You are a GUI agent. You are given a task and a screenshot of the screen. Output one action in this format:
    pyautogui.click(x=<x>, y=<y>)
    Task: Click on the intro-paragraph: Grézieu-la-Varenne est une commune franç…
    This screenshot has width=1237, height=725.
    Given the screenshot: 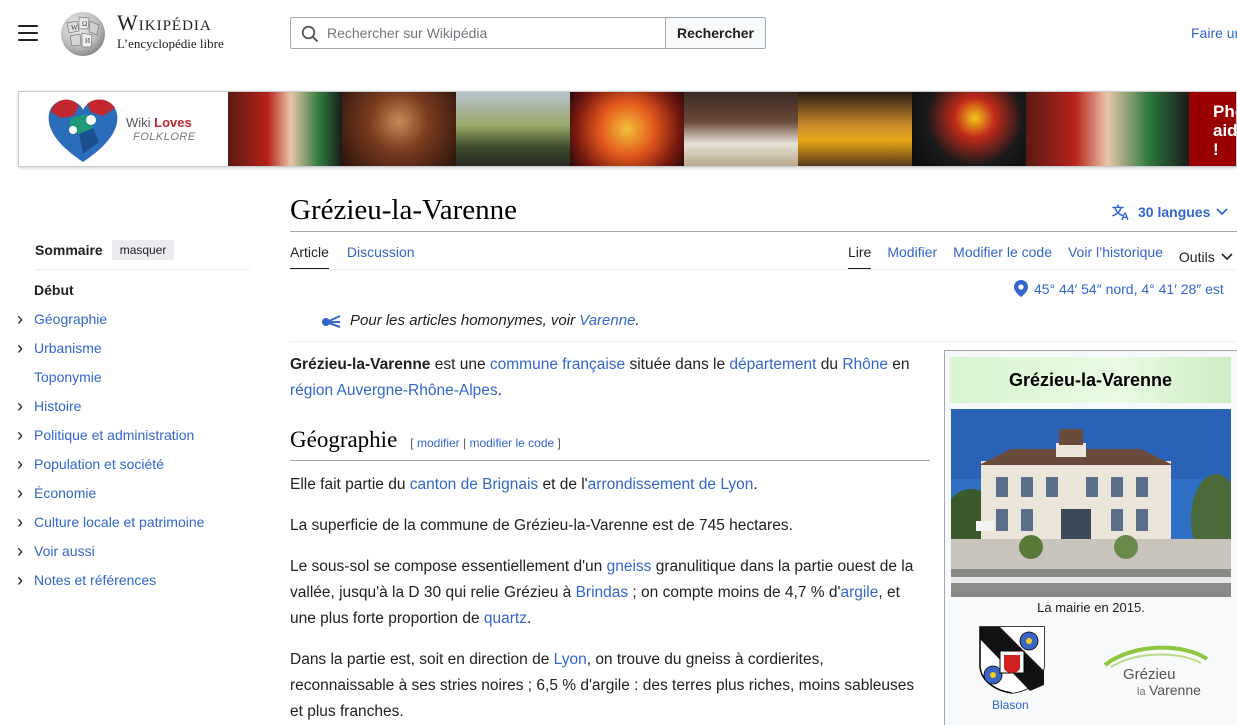 What is the action you would take?
    pyautogui.click(x=610, y=378)
    